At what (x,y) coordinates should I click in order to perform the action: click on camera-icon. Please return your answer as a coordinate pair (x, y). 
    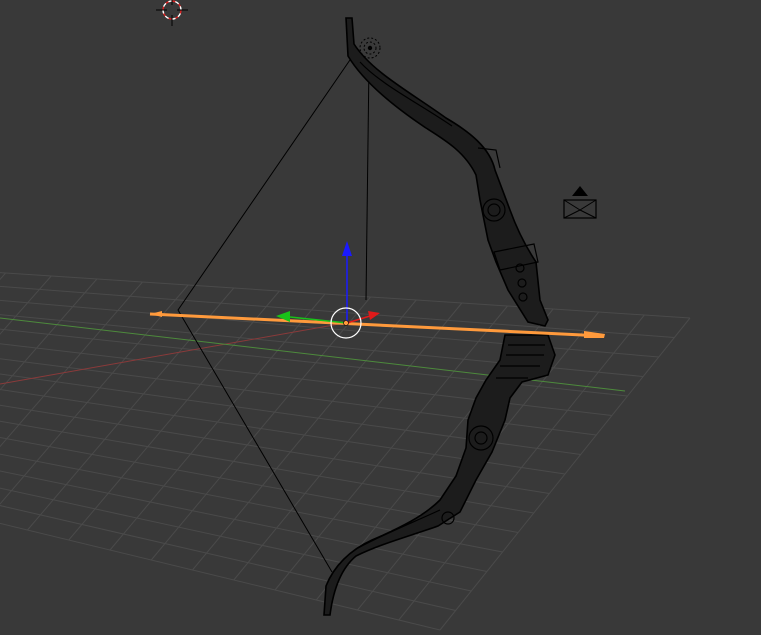
    Looking at the image, I should click on (580, 202).